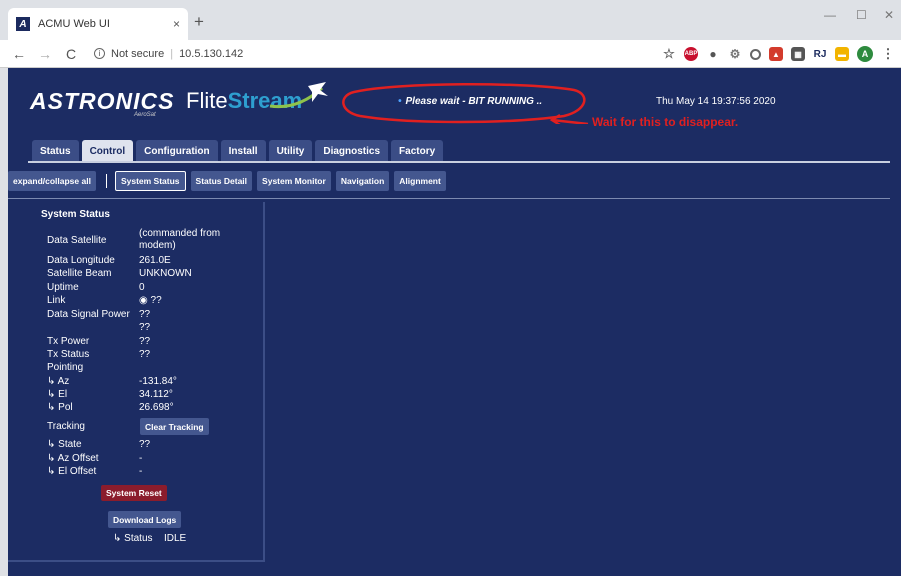 This screenshot has height=576, width=901. What do you see at coordinates (141, 471) in the screenshot?
I see `el-offset-value: -` at bounding box center [141, 471].